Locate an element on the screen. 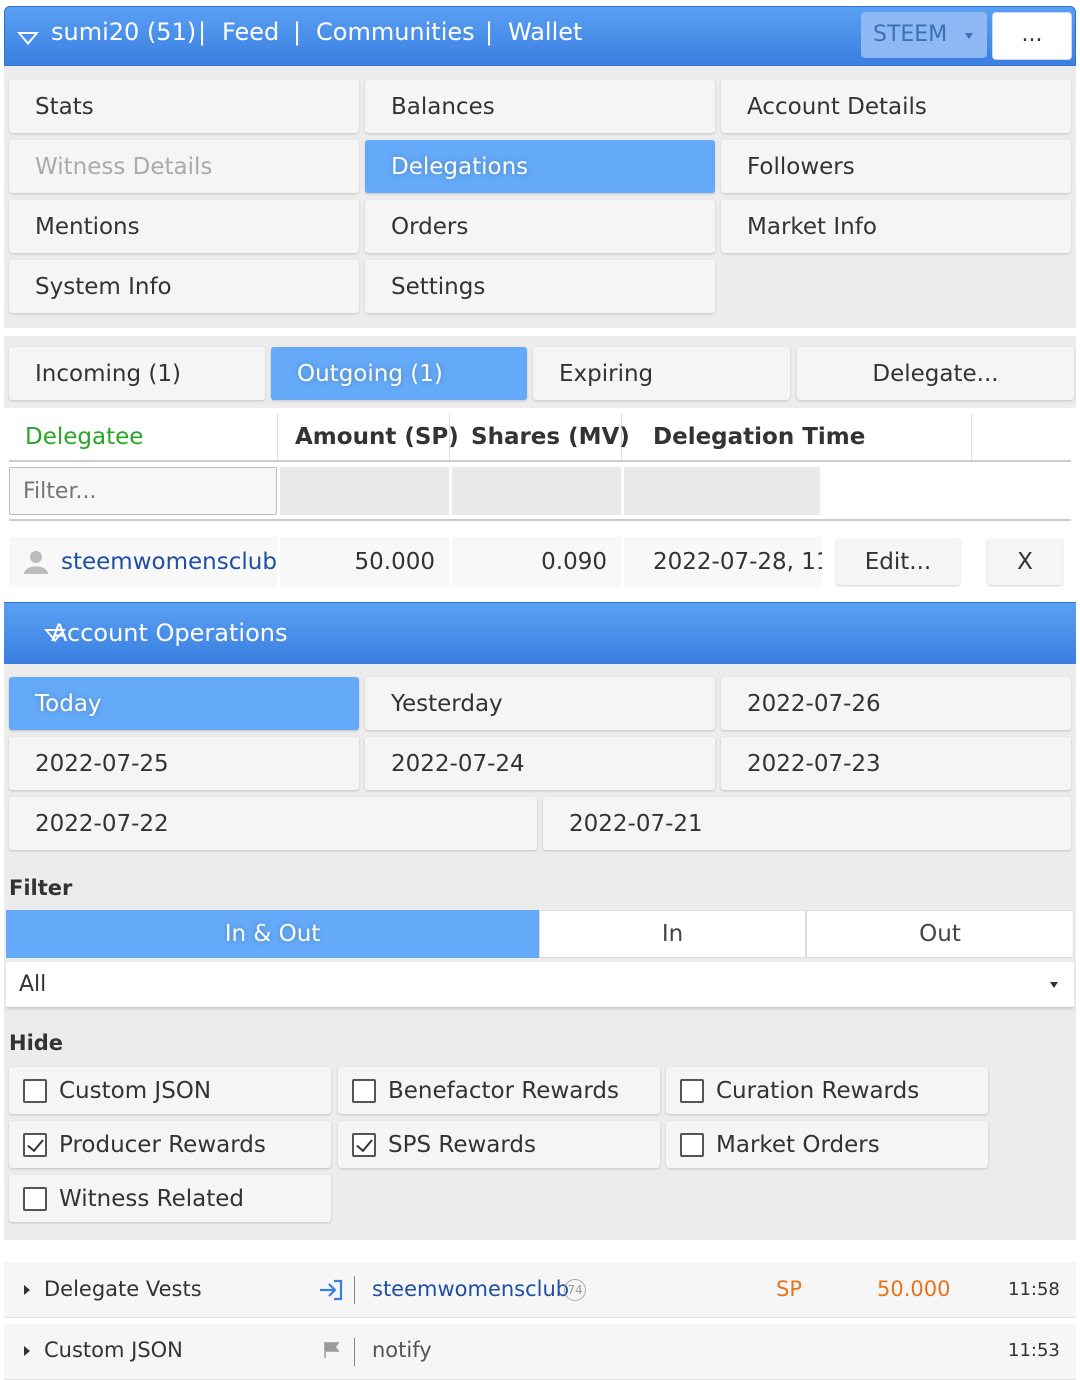  hide-curation-rewards-checkbox: Curation Rewards is located at coordinates (827, 1090).